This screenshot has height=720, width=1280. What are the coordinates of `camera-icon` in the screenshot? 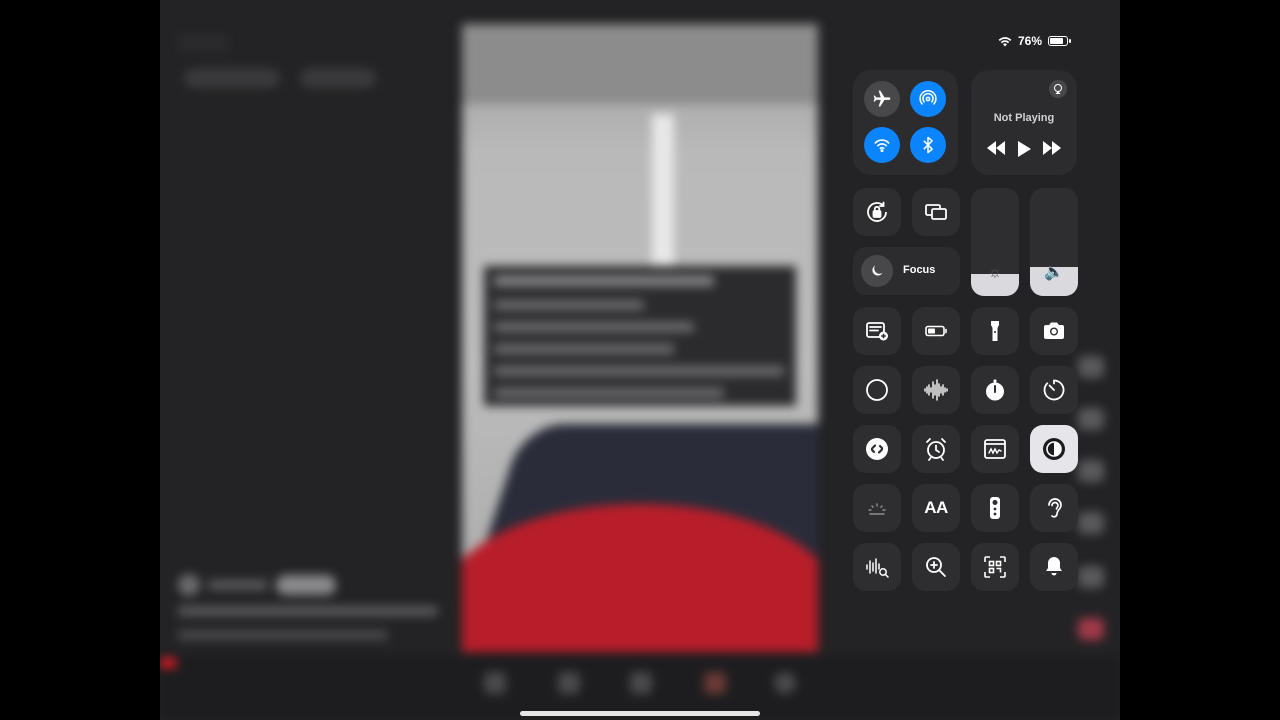 It's located at (1054, 330).